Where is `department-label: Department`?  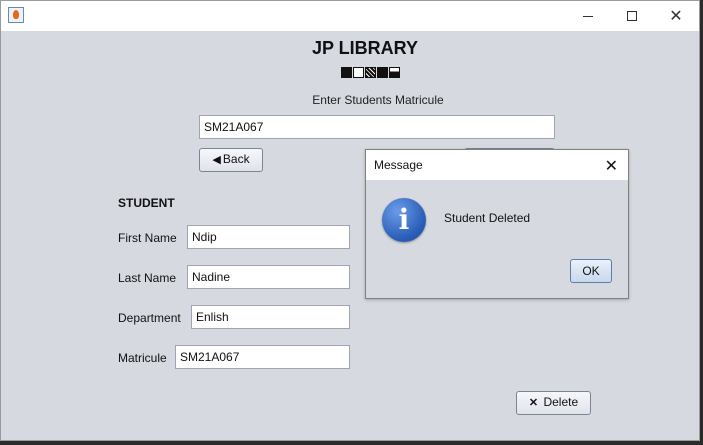 department-label: Department is located at coordinates (149, 318).